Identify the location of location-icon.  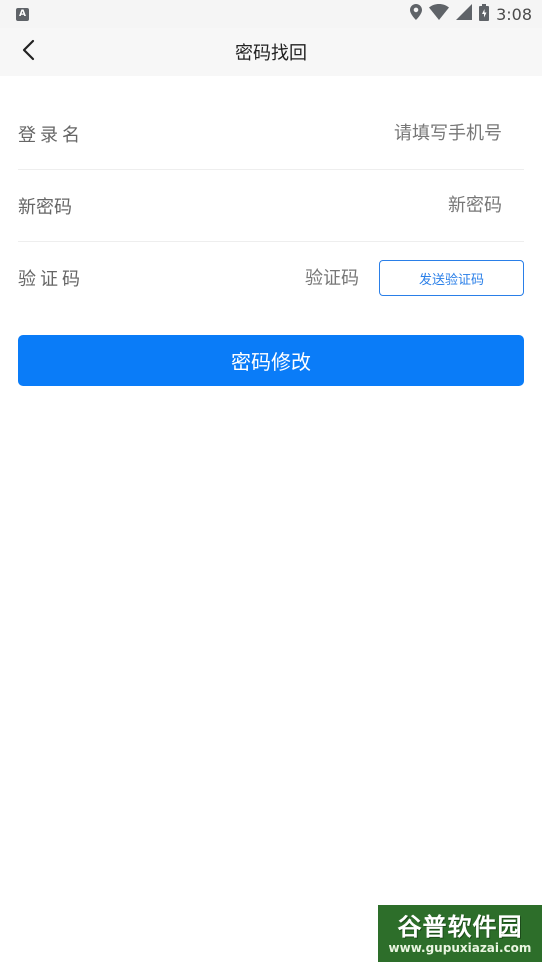
(416, 14).